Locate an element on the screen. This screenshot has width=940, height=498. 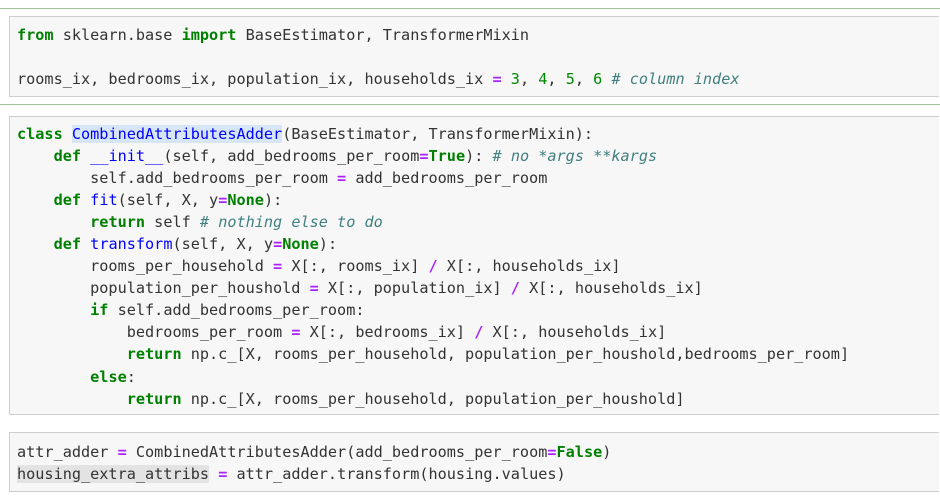
function-name-token: fit is located at coordinates (104, 200).